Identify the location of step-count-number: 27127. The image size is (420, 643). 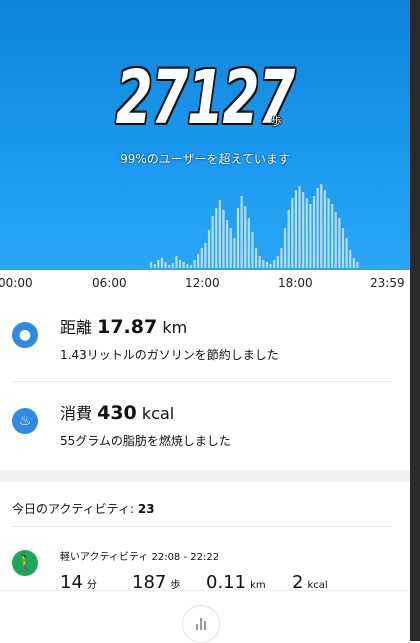
(205, 98).